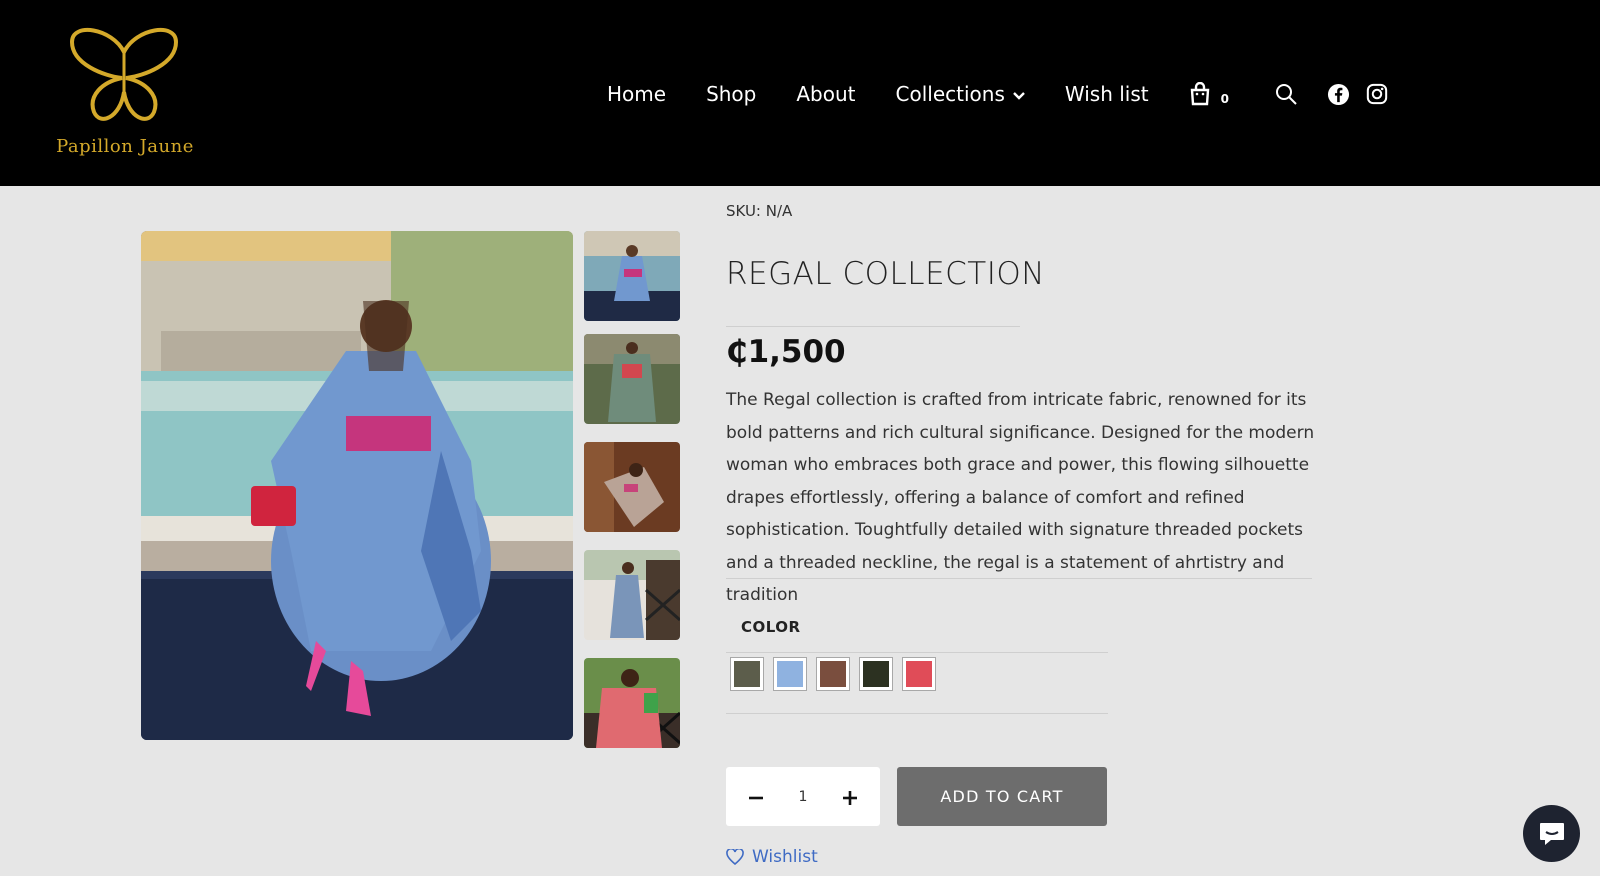 This screenshot has width=1600, height=876. I want to click on search-icon, so click(1286, 94).